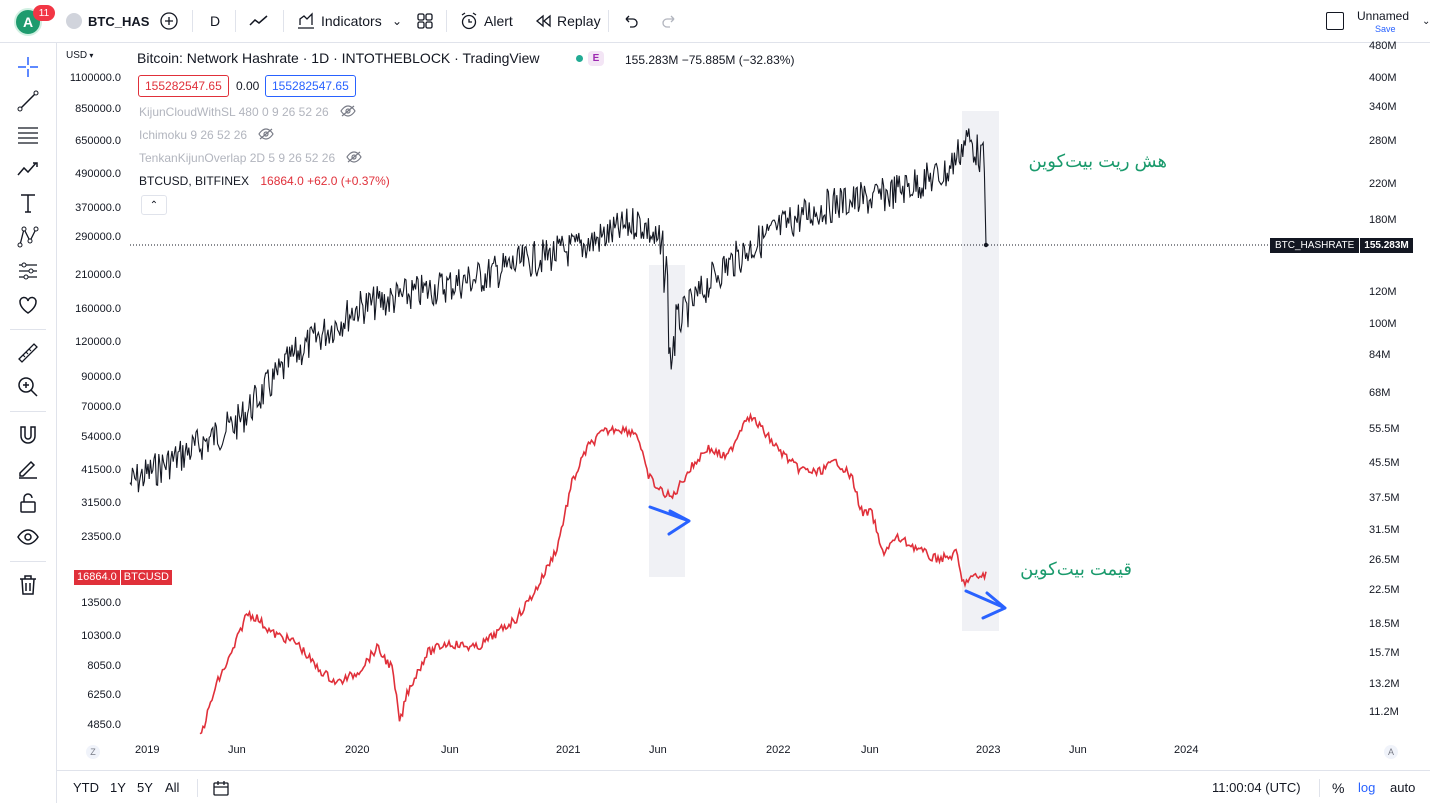 This screenshot has height=804, width=1430. Describe the element at coordinates (1074, 569) in the screenshot. I see `price-annotation: قیمت بیت‌کوین` at that location.